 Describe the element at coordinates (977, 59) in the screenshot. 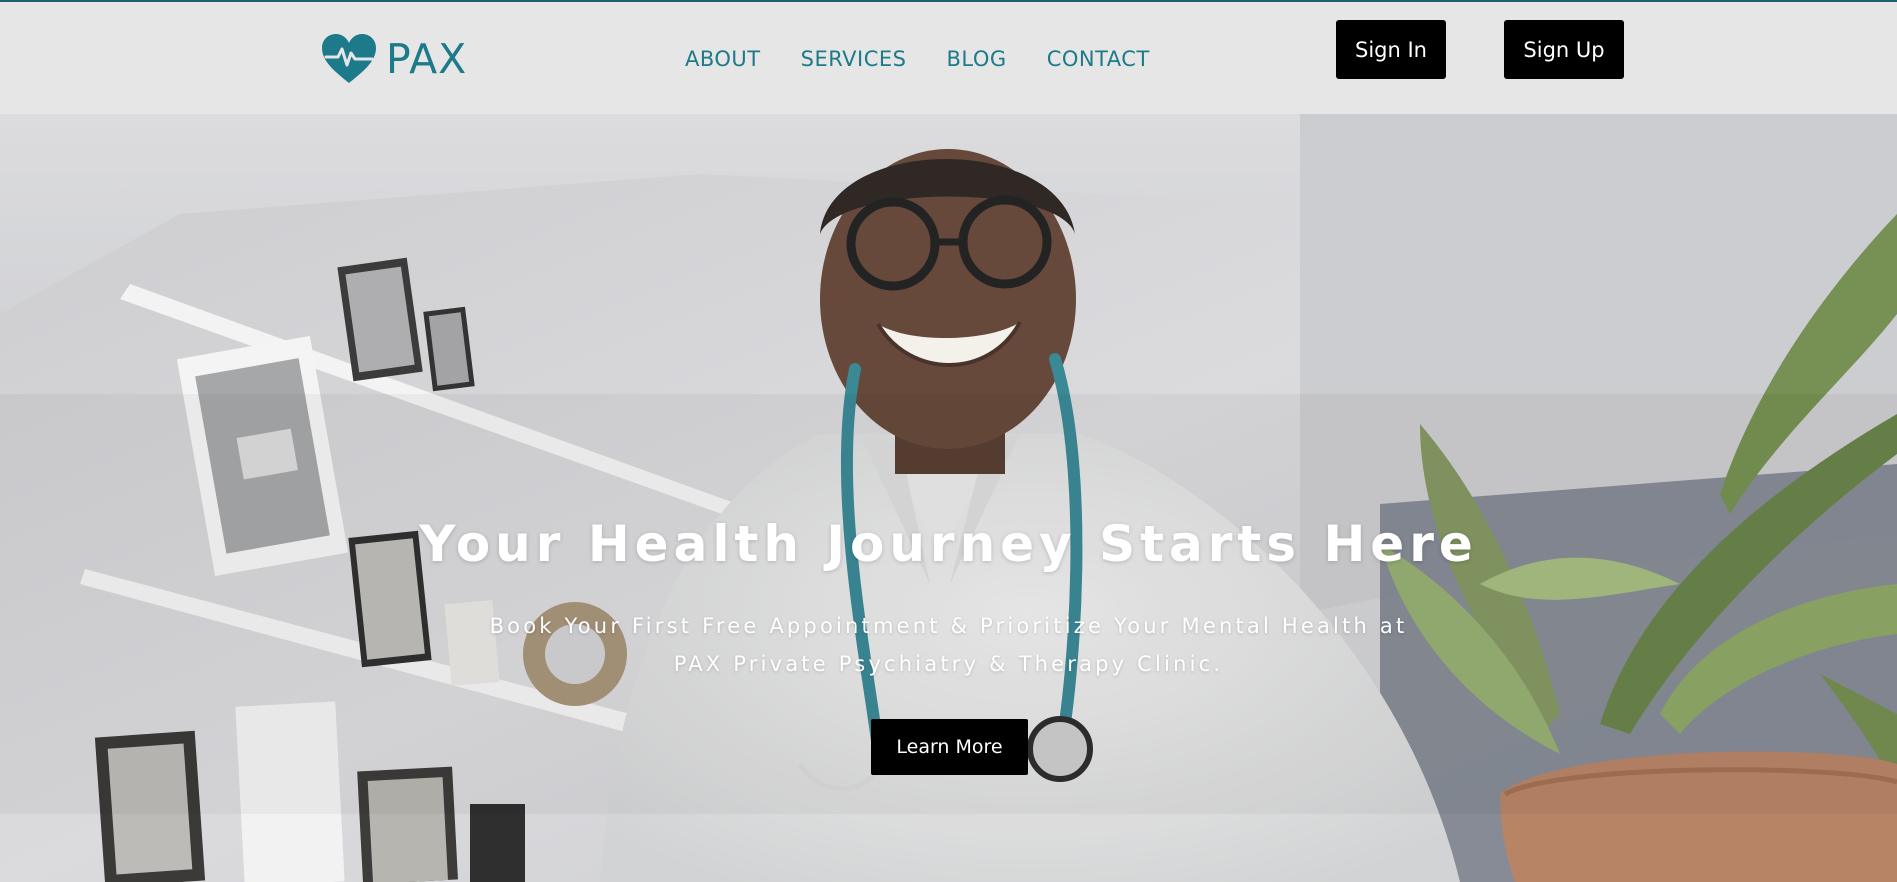

I see `nav-blog: BLOG` at that location.